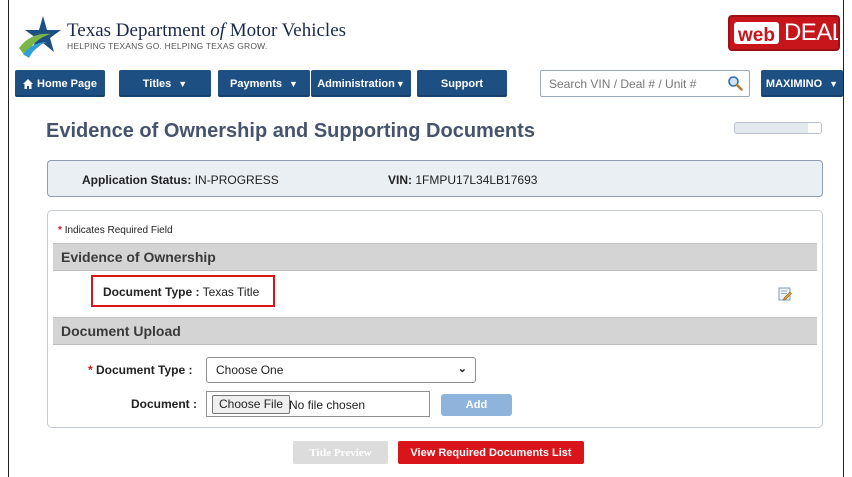  Describe the element at coordinates (256, 83) in the screenshot. I see `nav-payments-label: Payments` at that location.